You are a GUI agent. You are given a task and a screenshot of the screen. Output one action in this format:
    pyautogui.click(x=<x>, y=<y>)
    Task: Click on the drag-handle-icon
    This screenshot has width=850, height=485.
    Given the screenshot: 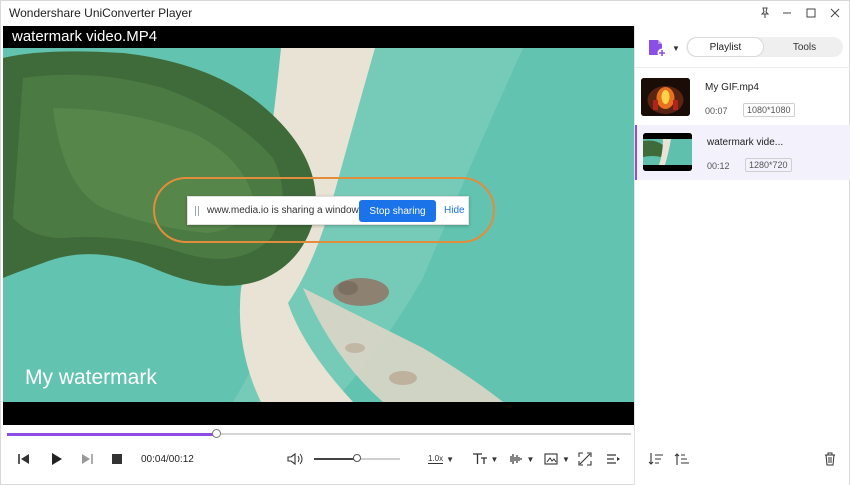 What is the action you would take?
    pyautogui.click(x=197, y=211)
    